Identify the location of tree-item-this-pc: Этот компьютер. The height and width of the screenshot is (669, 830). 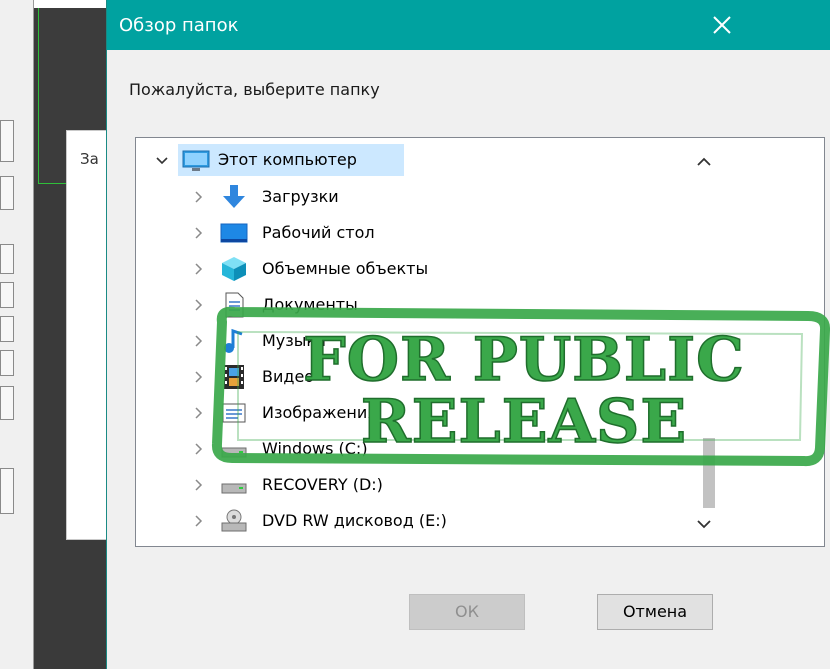
(280, 160).